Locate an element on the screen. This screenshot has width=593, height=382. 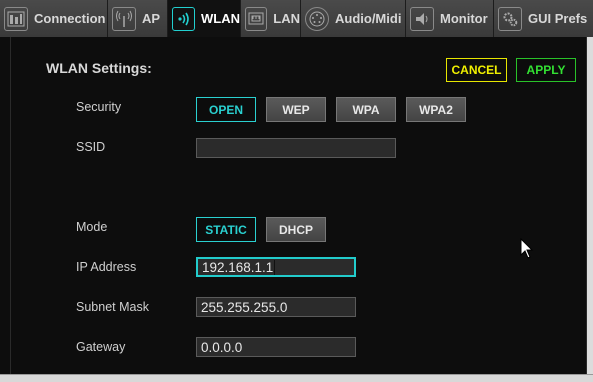
connection-icon is located at coordinates (16, 18).